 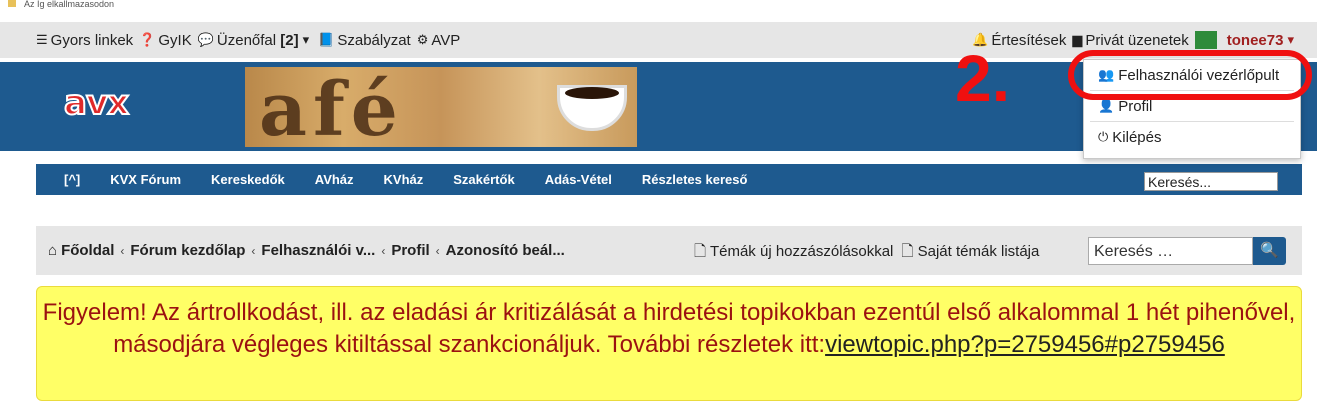 I want to click on quick-links-menu: ☰ Gyors linkek, so click(x=84, y=40).